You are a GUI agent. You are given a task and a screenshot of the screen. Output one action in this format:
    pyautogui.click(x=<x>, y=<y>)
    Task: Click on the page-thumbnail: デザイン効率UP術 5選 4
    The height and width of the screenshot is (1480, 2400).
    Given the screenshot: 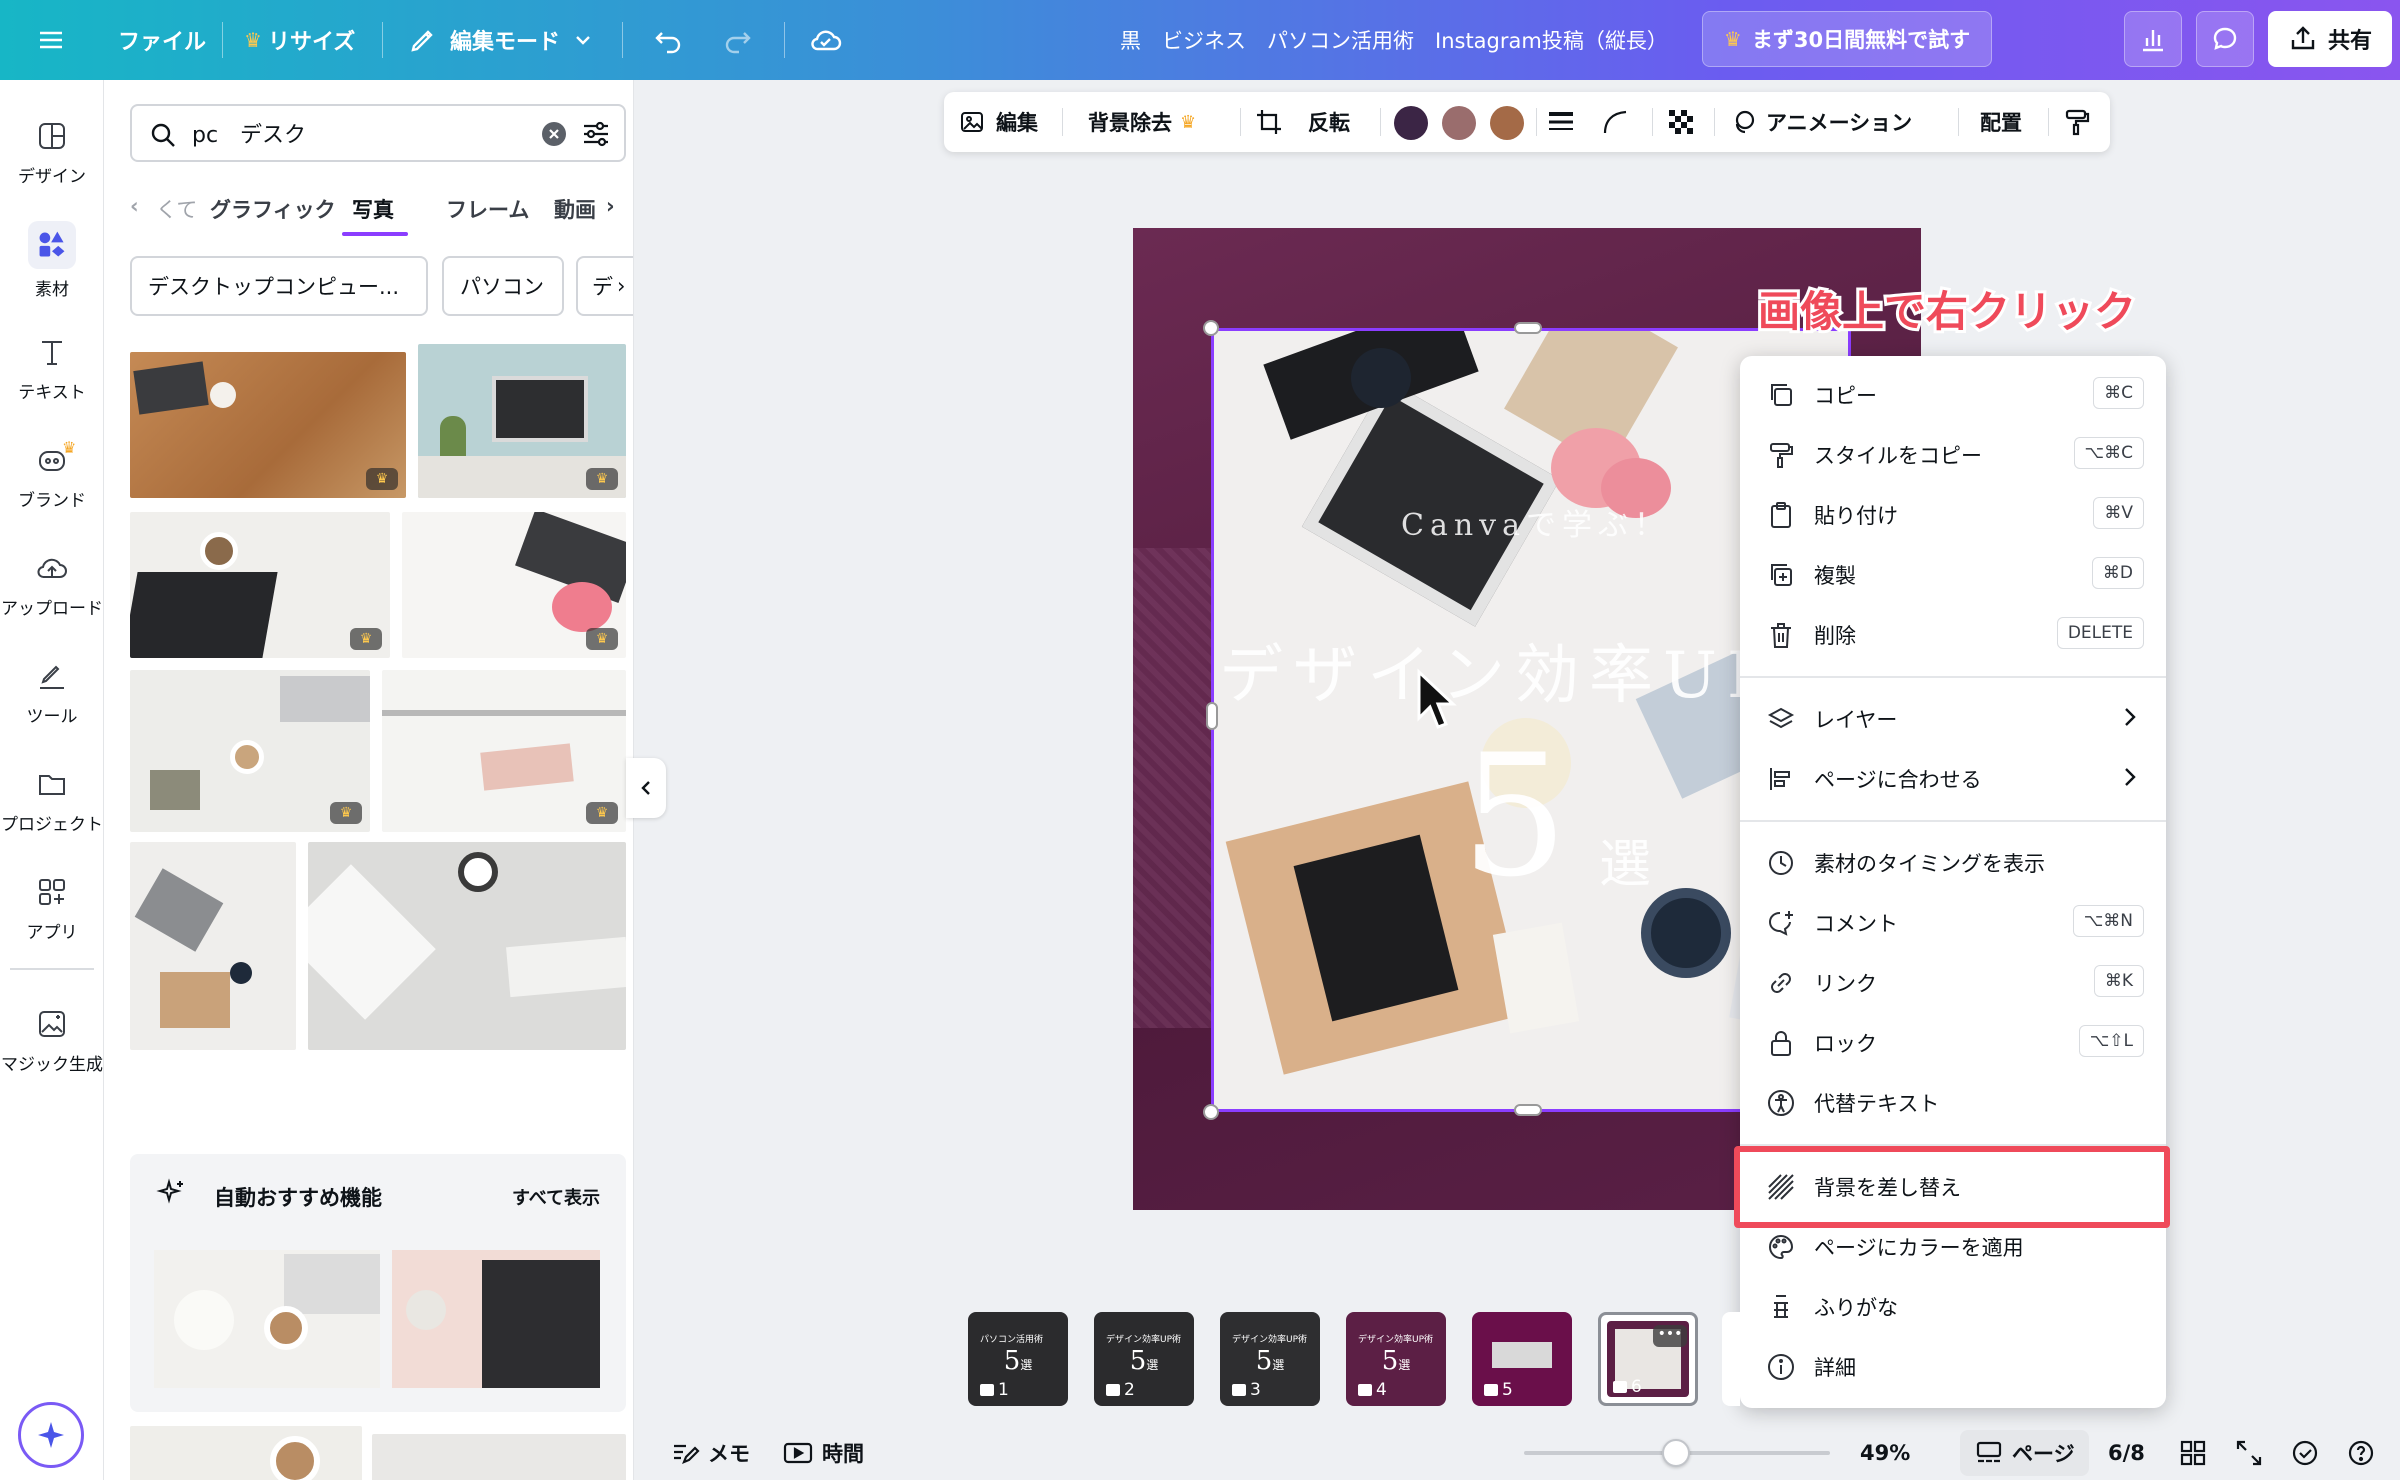 What is the action you would take?
    pyautogui.click(x=1396, y=1359)
    